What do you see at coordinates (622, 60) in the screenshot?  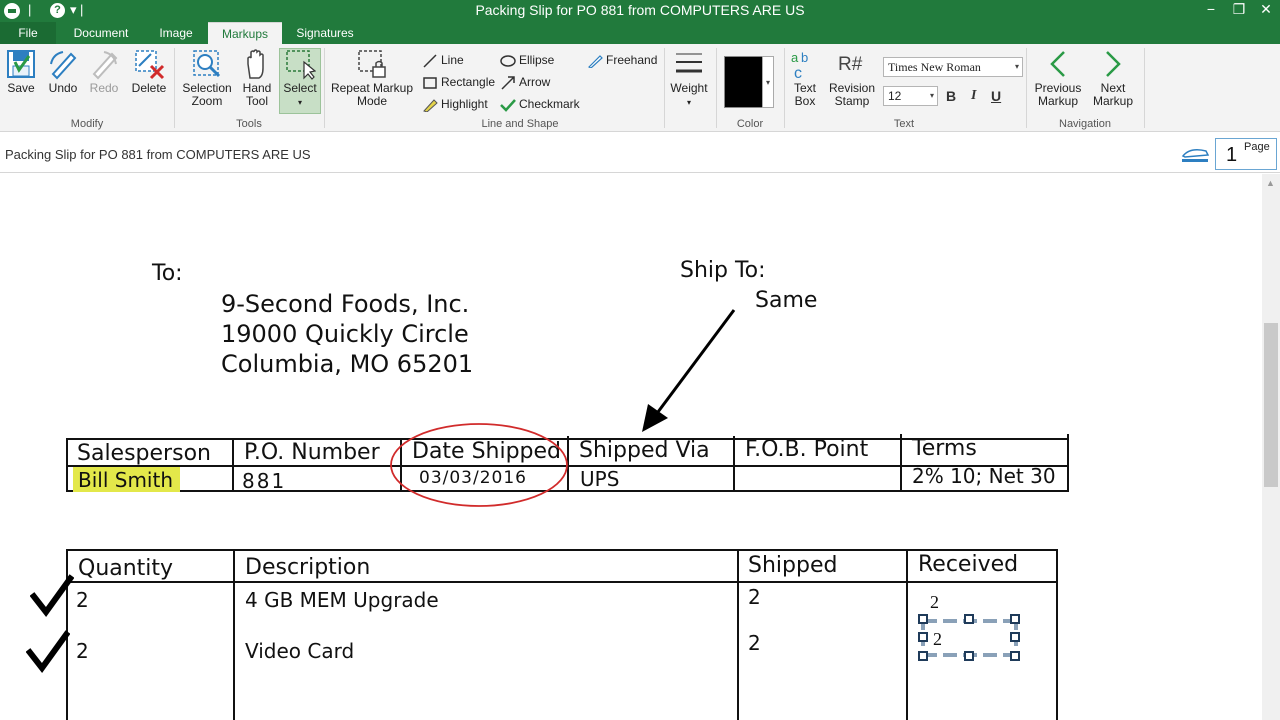 I see `freehand-button: Freehand` at bounding box center [622, 60].